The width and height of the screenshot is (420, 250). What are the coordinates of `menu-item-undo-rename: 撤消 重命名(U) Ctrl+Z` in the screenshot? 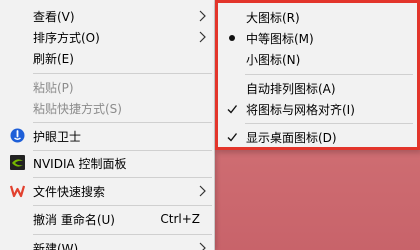 It's located at (107, 219).